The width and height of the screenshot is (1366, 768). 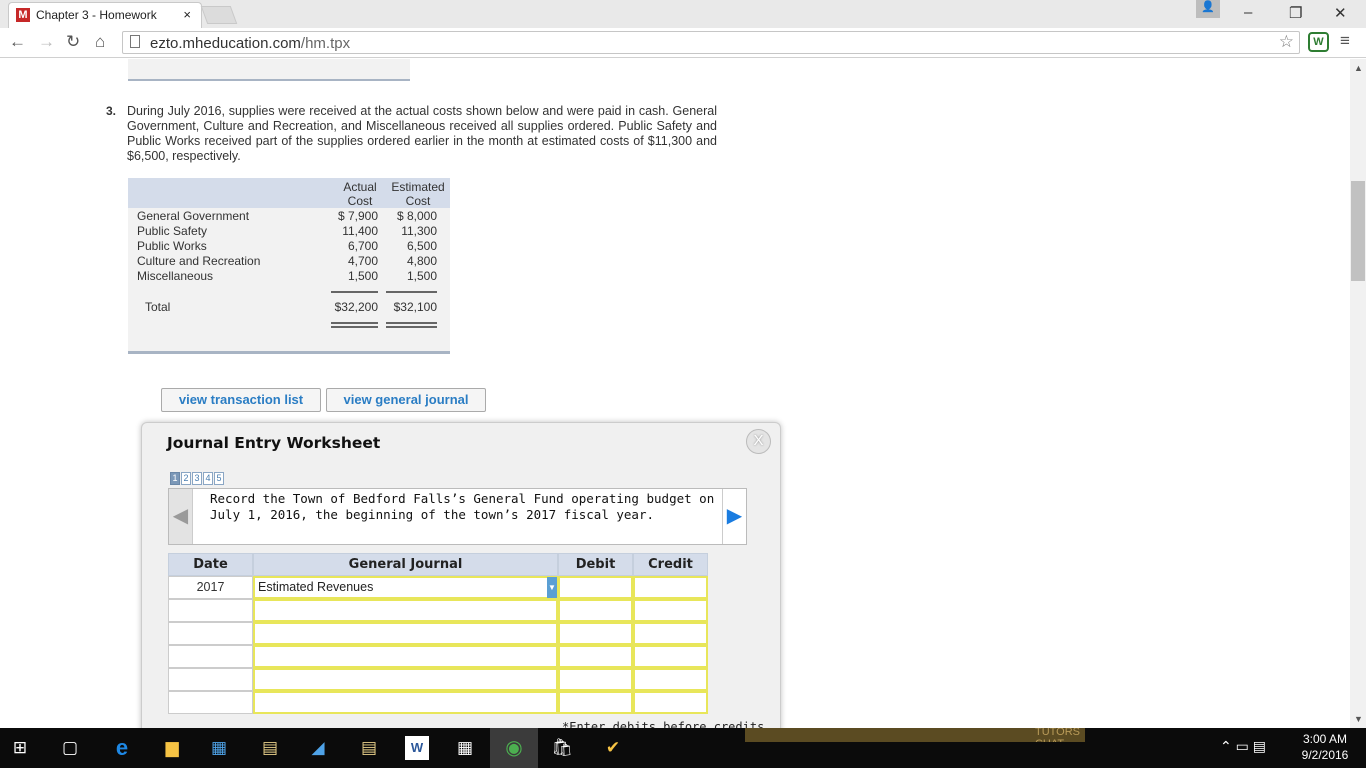 What do you see at coordinates (758, 441) in the screenshot?
I see `worksheet-close-button: X` at bounding box center [758, 441].